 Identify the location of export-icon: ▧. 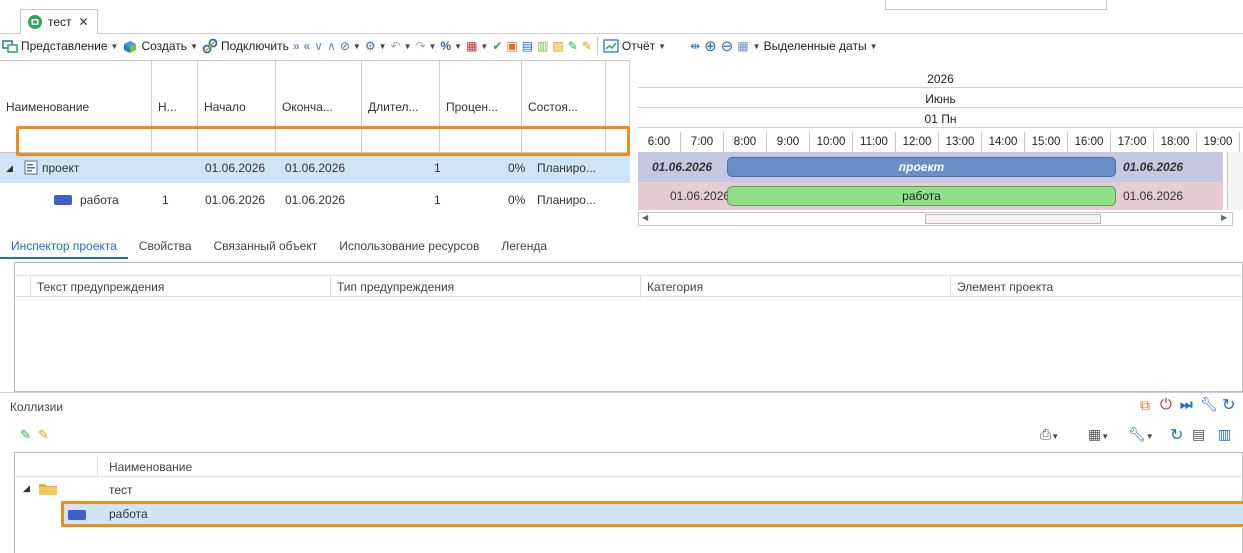
(557, 46).